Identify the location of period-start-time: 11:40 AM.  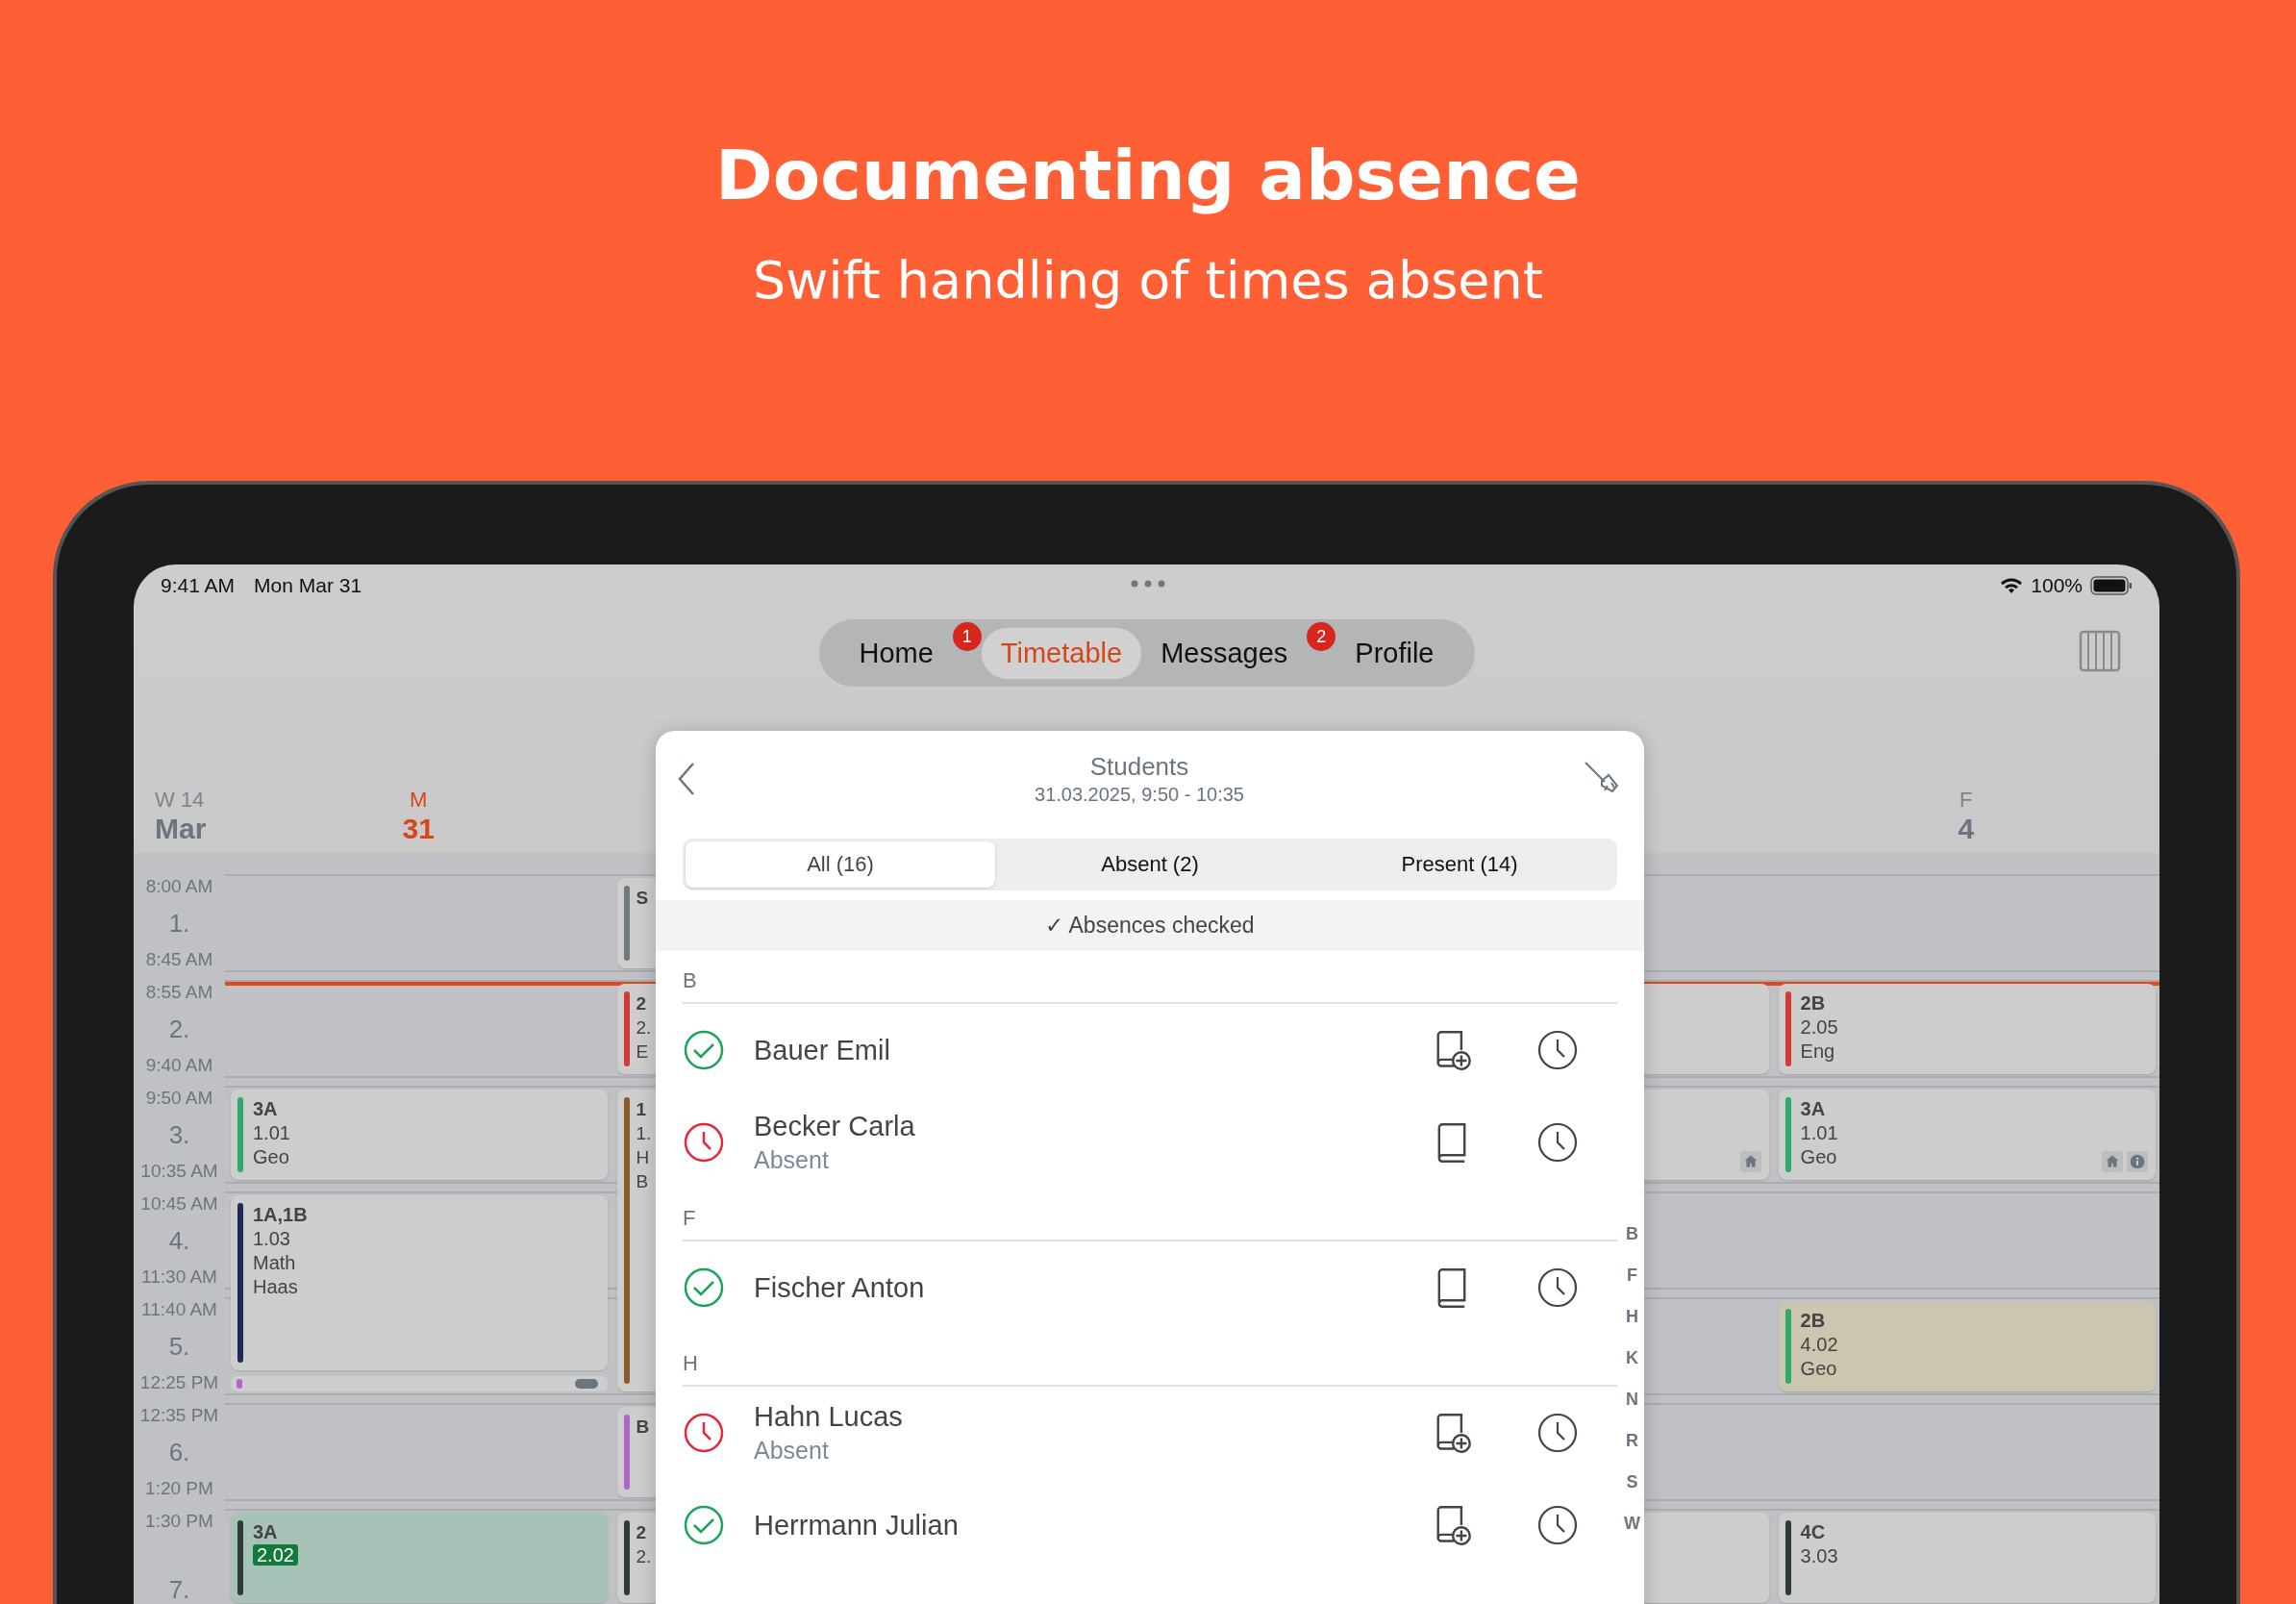
(179, 1309).